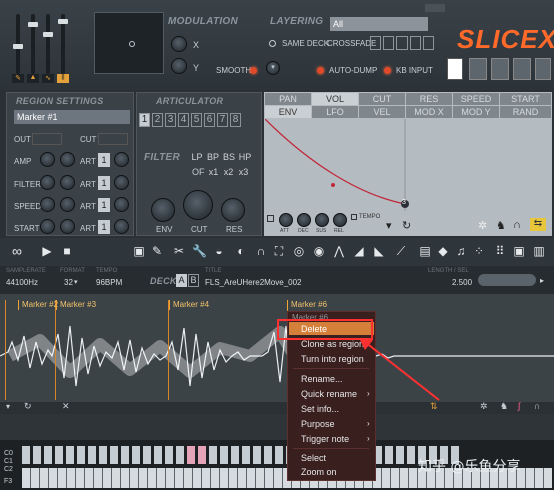  I want to click on sus-knob, so click(322, 220).